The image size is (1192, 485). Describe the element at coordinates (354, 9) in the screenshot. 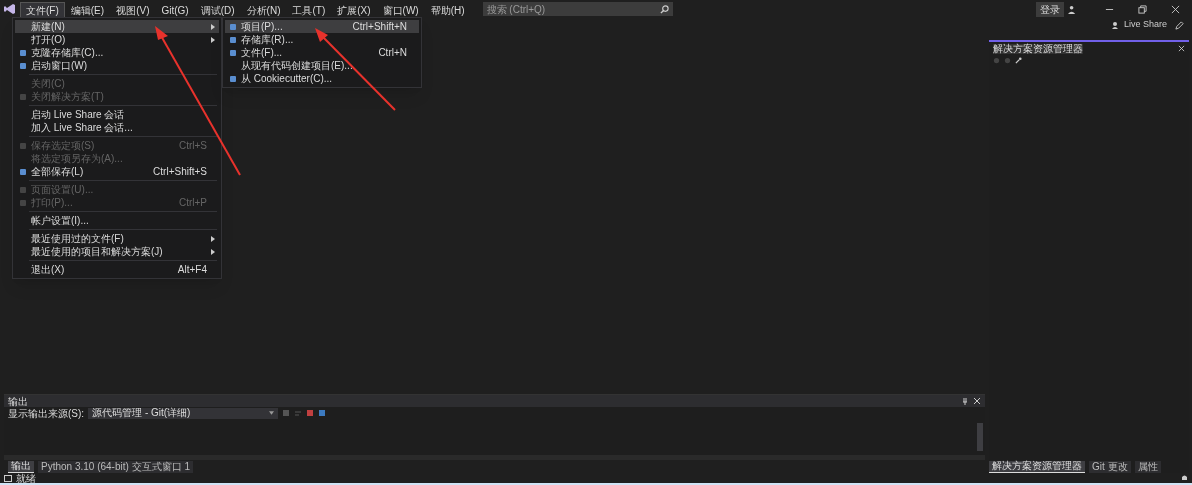

I see `menu-item: 扩展(X)` at that location.